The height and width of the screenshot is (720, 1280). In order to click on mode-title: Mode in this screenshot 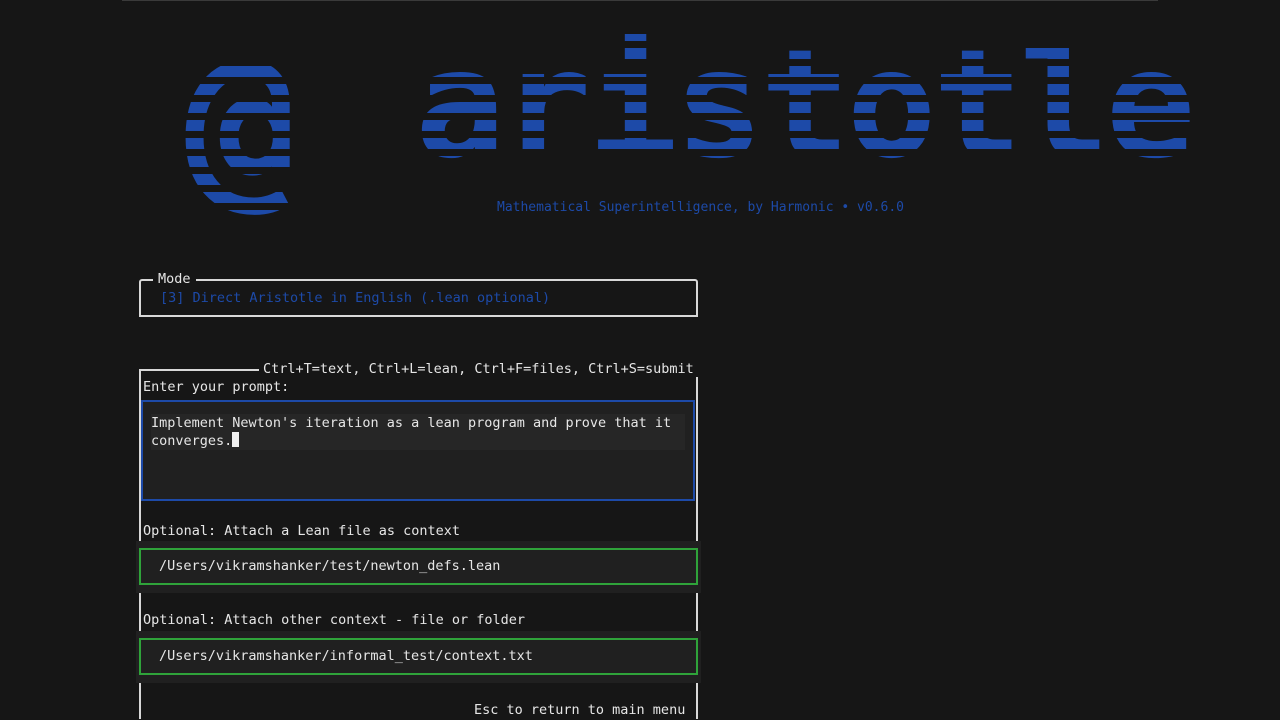, I will do `click(174, 279)`.